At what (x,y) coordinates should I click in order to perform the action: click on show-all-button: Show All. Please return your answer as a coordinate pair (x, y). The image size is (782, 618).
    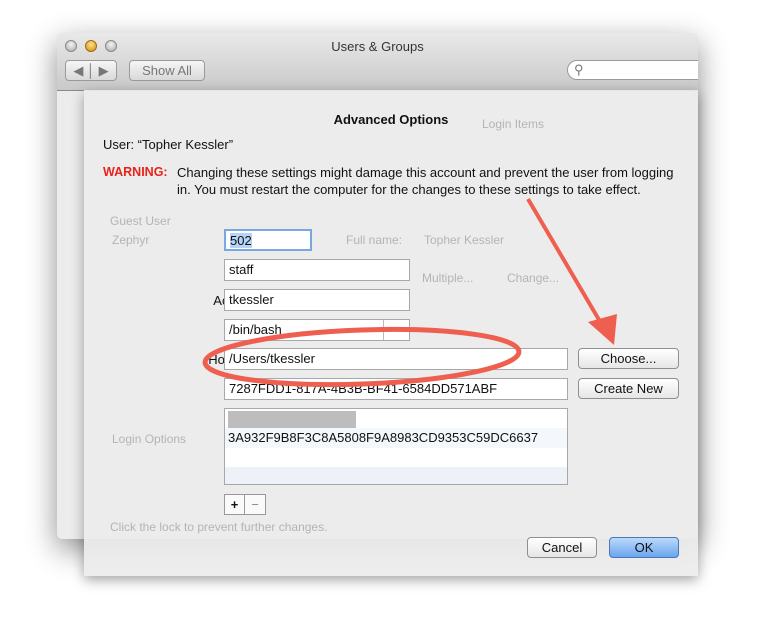
    Looking at the image, I should click on (167, 70).